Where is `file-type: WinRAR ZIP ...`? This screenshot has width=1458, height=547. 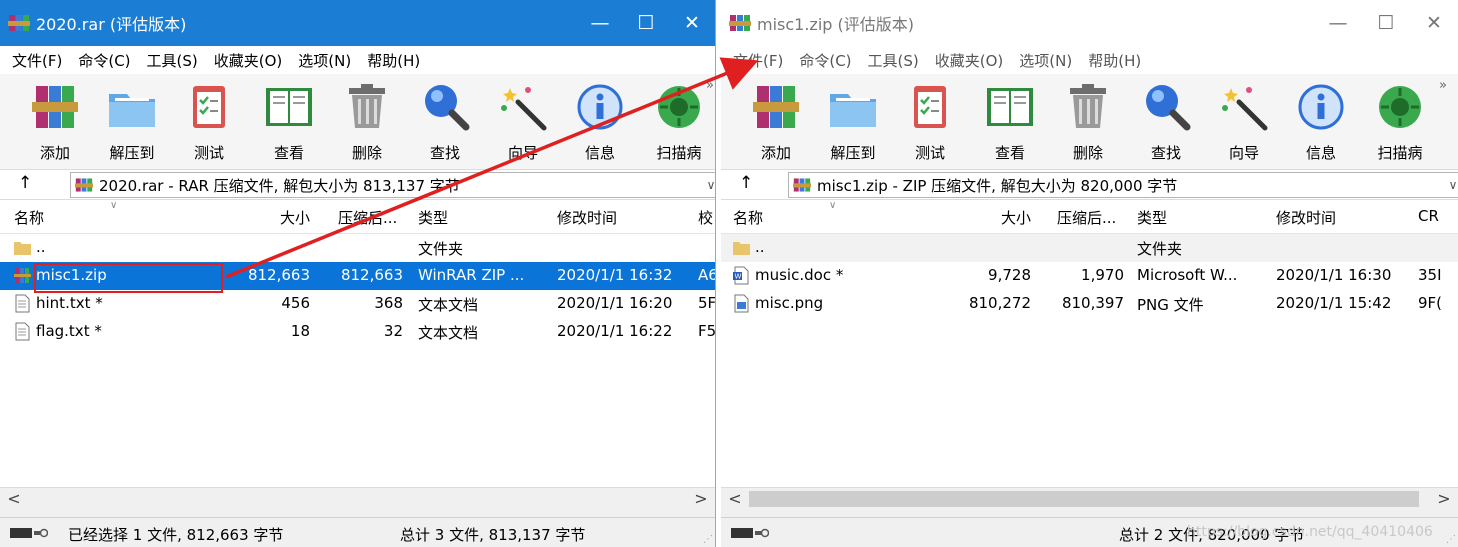
file-type: WinRAR ZIP ... is located at coordinates (471, 275).